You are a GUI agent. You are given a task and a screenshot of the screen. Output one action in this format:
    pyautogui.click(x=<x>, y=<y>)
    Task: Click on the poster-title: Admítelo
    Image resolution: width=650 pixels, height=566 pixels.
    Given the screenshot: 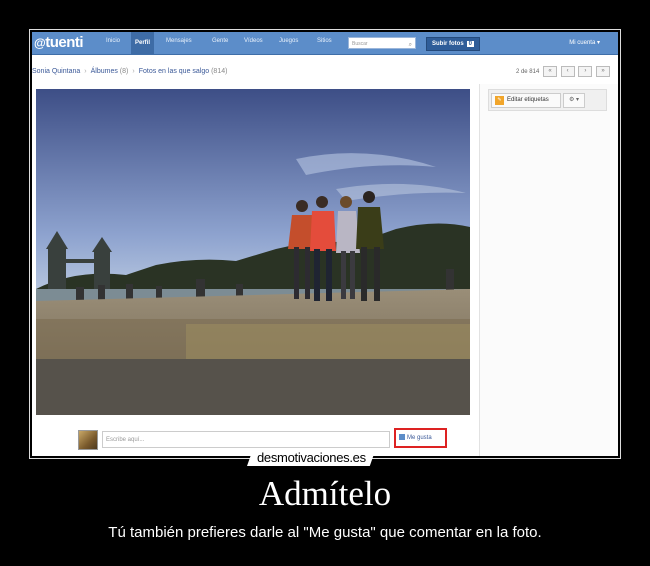 What is the action you would take?
    pyautogui.click(x=325, y=493)
    